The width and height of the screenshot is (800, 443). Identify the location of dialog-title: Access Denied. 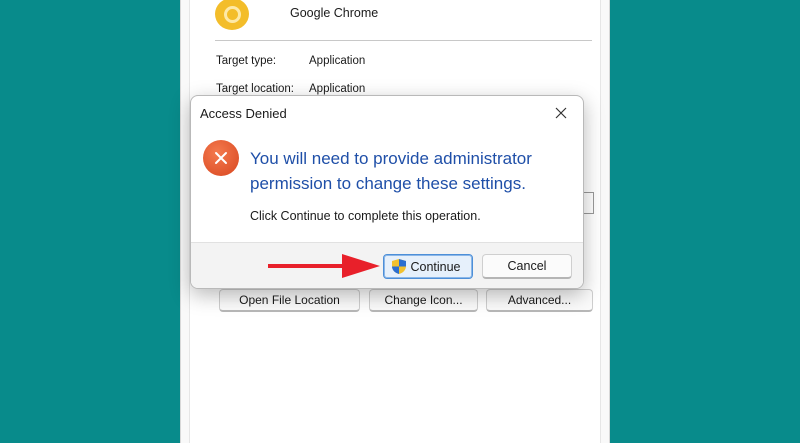
(243, 113).